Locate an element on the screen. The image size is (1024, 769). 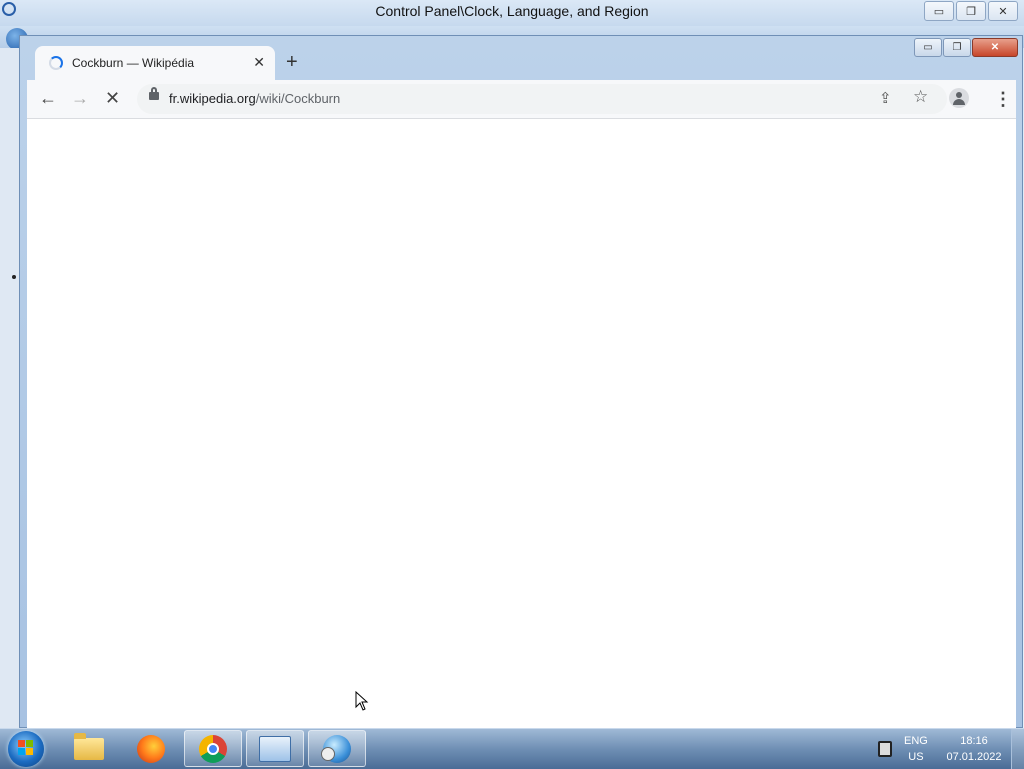
windows-logo-icon is located at coordinates (26, 748).